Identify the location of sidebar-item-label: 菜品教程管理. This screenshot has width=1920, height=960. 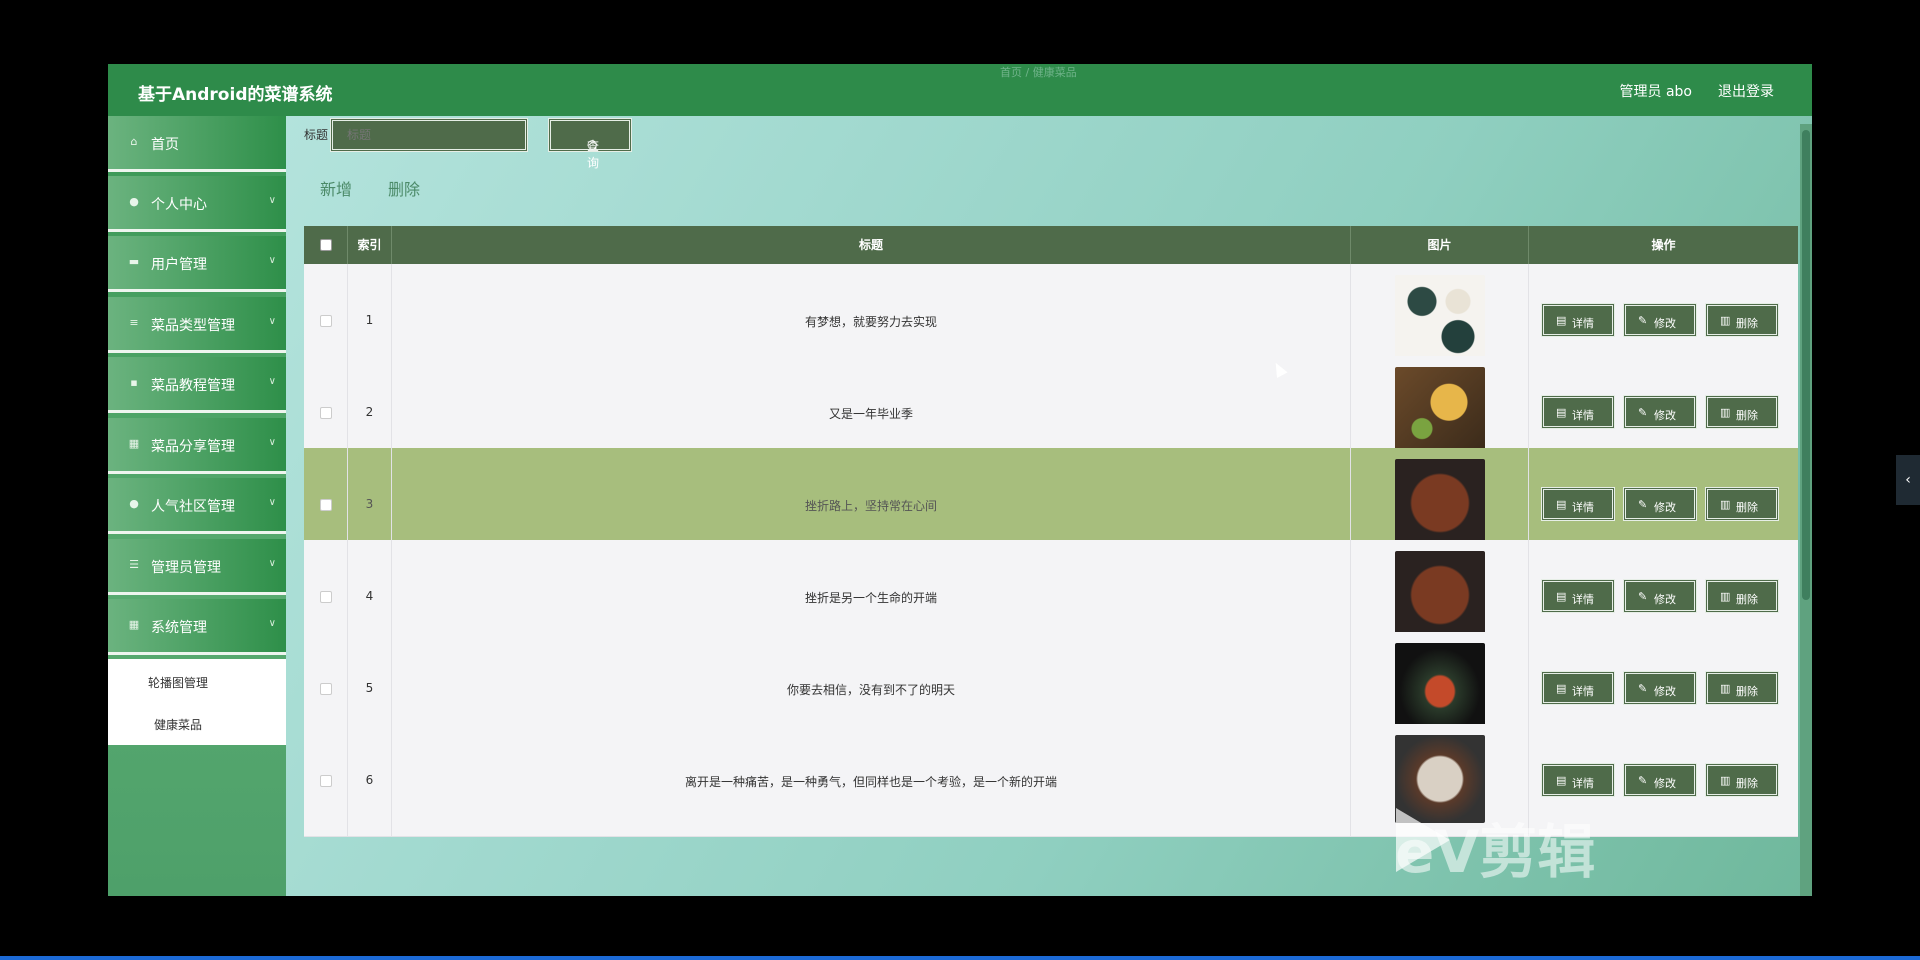
(193, 386).